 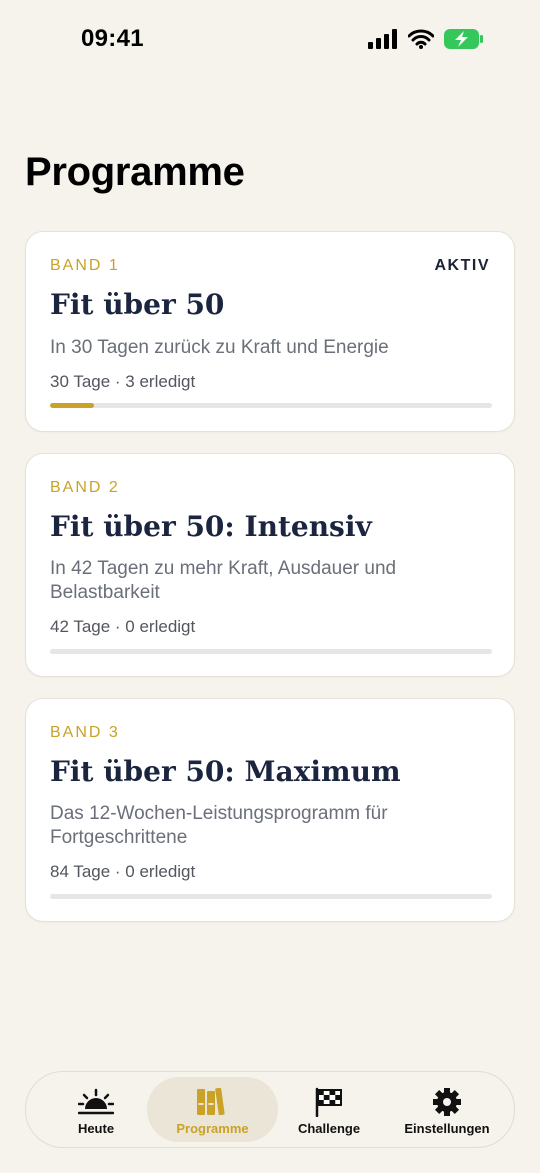 I want to click on tab-label: Programme, so click(x=212, y=1128).